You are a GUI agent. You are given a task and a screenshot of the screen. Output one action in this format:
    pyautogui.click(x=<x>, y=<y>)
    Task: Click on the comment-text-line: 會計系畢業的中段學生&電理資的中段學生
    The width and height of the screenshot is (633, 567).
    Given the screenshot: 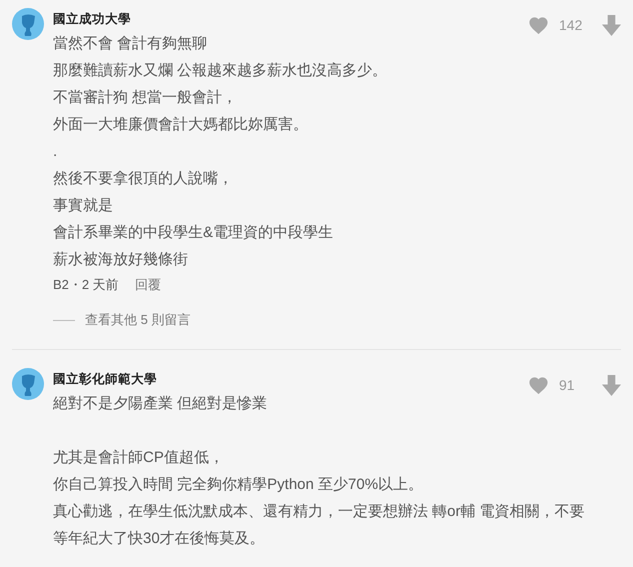 What is the action you would take?
    pyautogui.click(x=193, y=233)
    